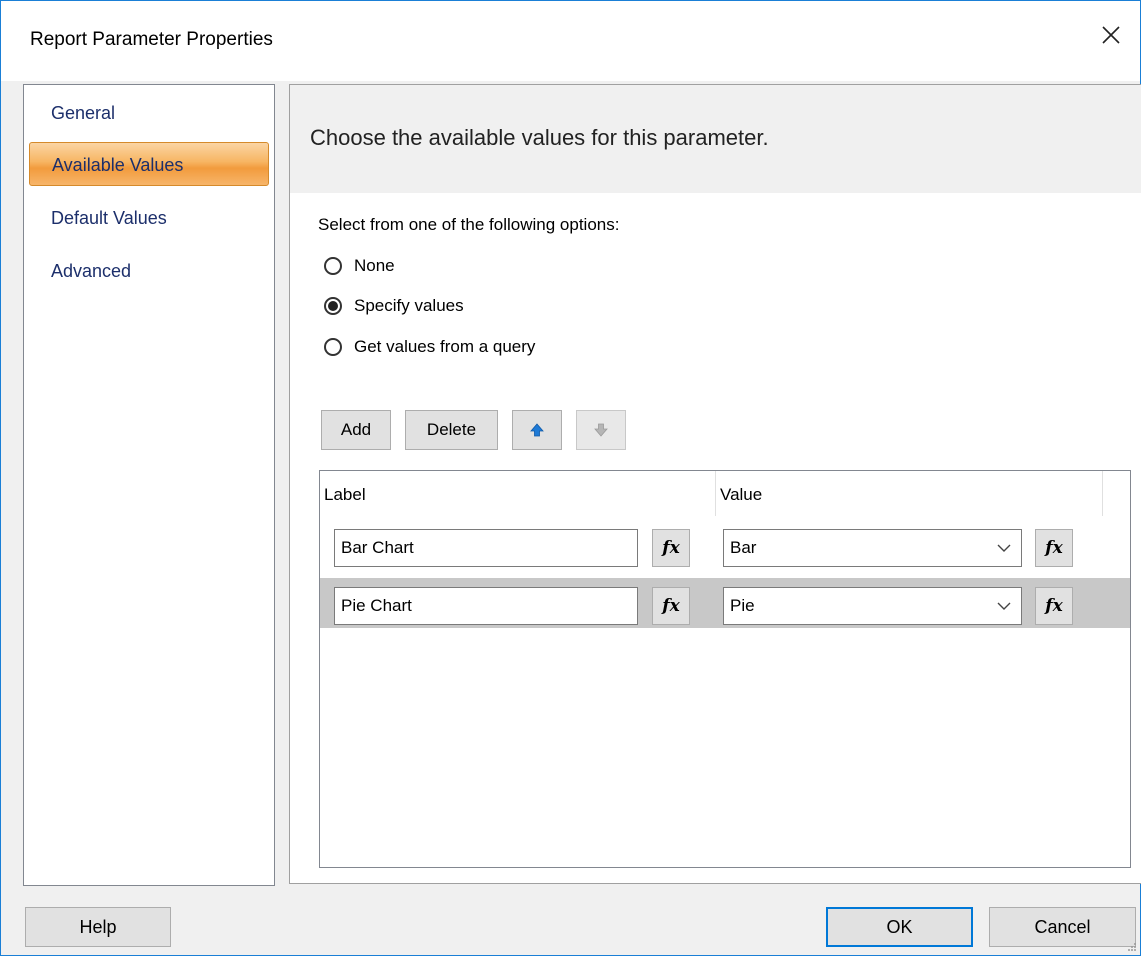  What do you see at coordinates (570, 41) in the screenshot?
I see `title-bar: Report Parameter Properties` at bounding box center [570, 41].